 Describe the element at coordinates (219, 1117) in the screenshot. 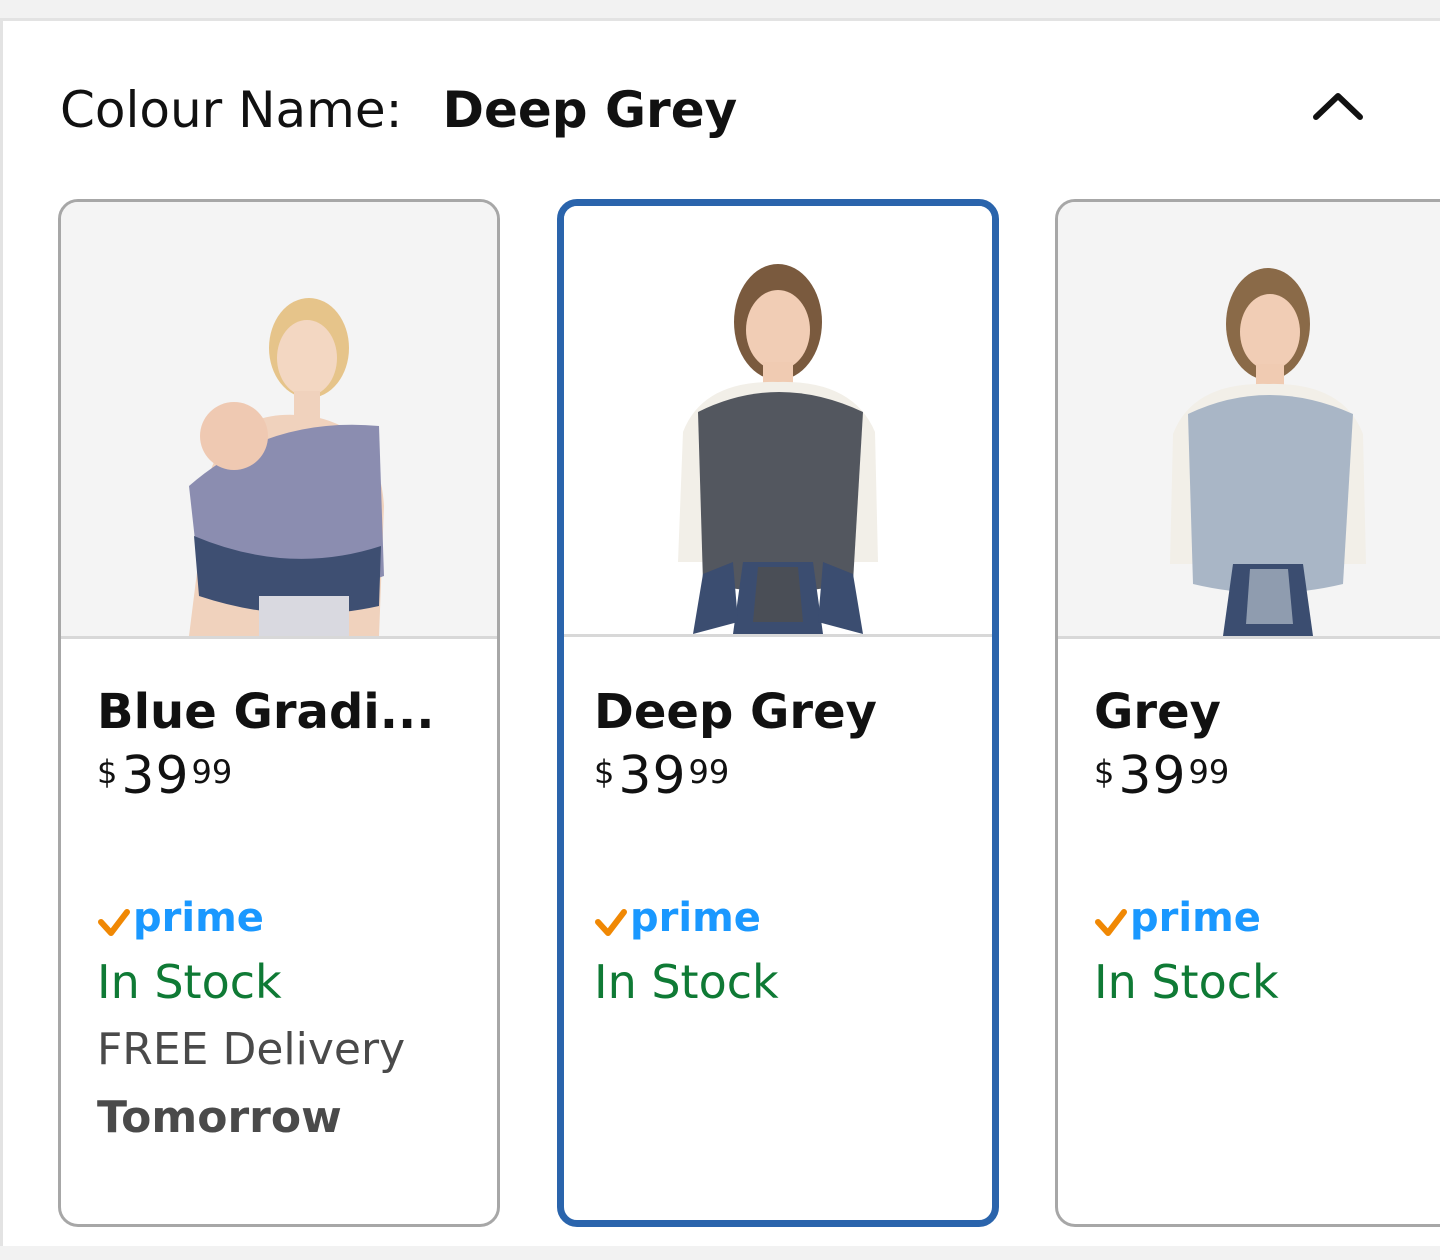

I see `delivery-day: Tomorrow` at that location.